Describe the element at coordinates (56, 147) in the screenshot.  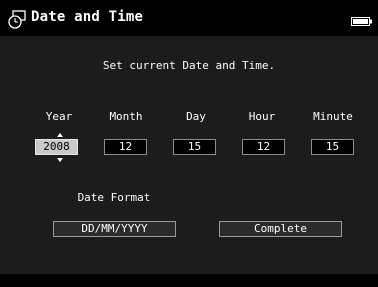
I see `year-field: 2008` at that location.